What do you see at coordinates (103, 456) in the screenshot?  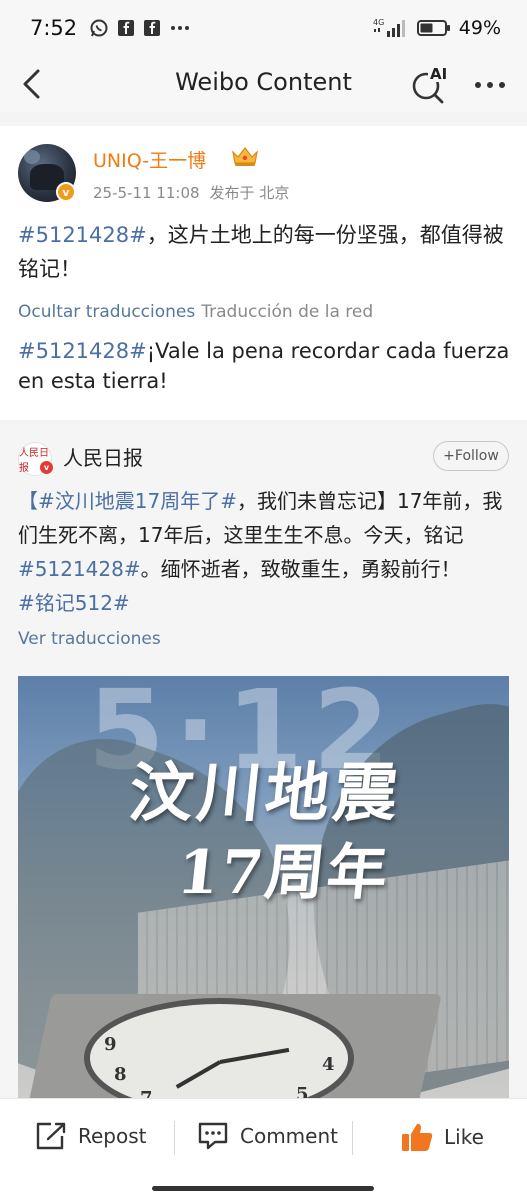 I see `repost-username: 人民日报` at bounding box center [103, 456].